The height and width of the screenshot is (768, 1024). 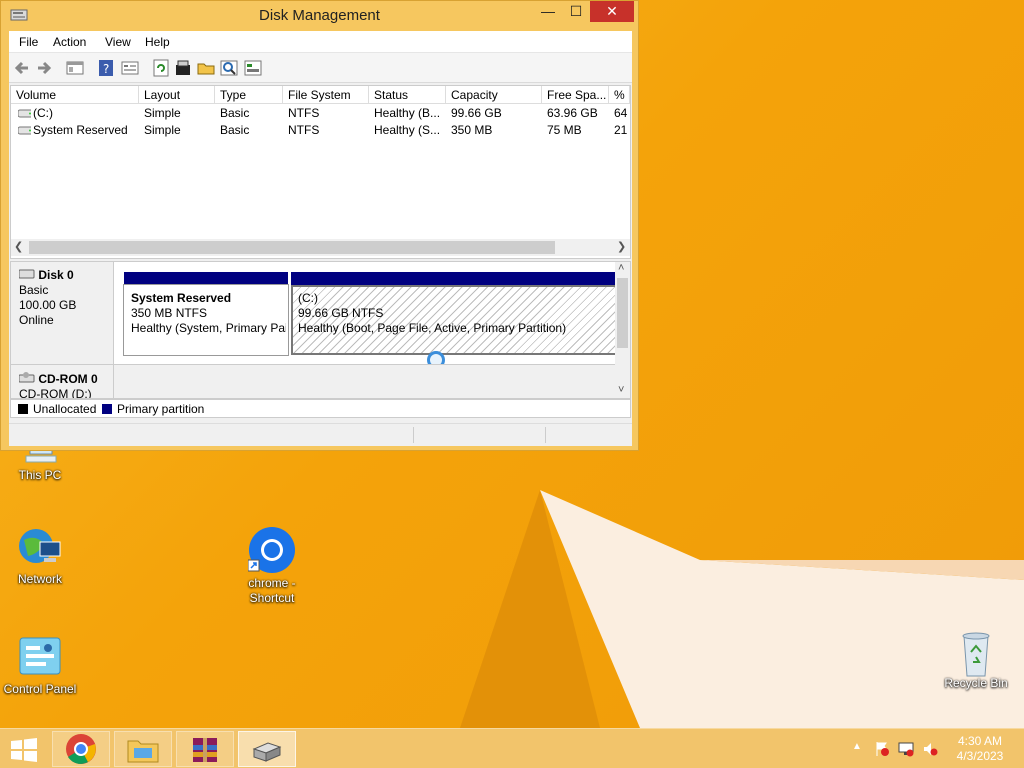 What do you see at coordinates (320, 42) in the screenshot?
I see `menu-bar: File Action View Help` at bounding box center [320, 42].